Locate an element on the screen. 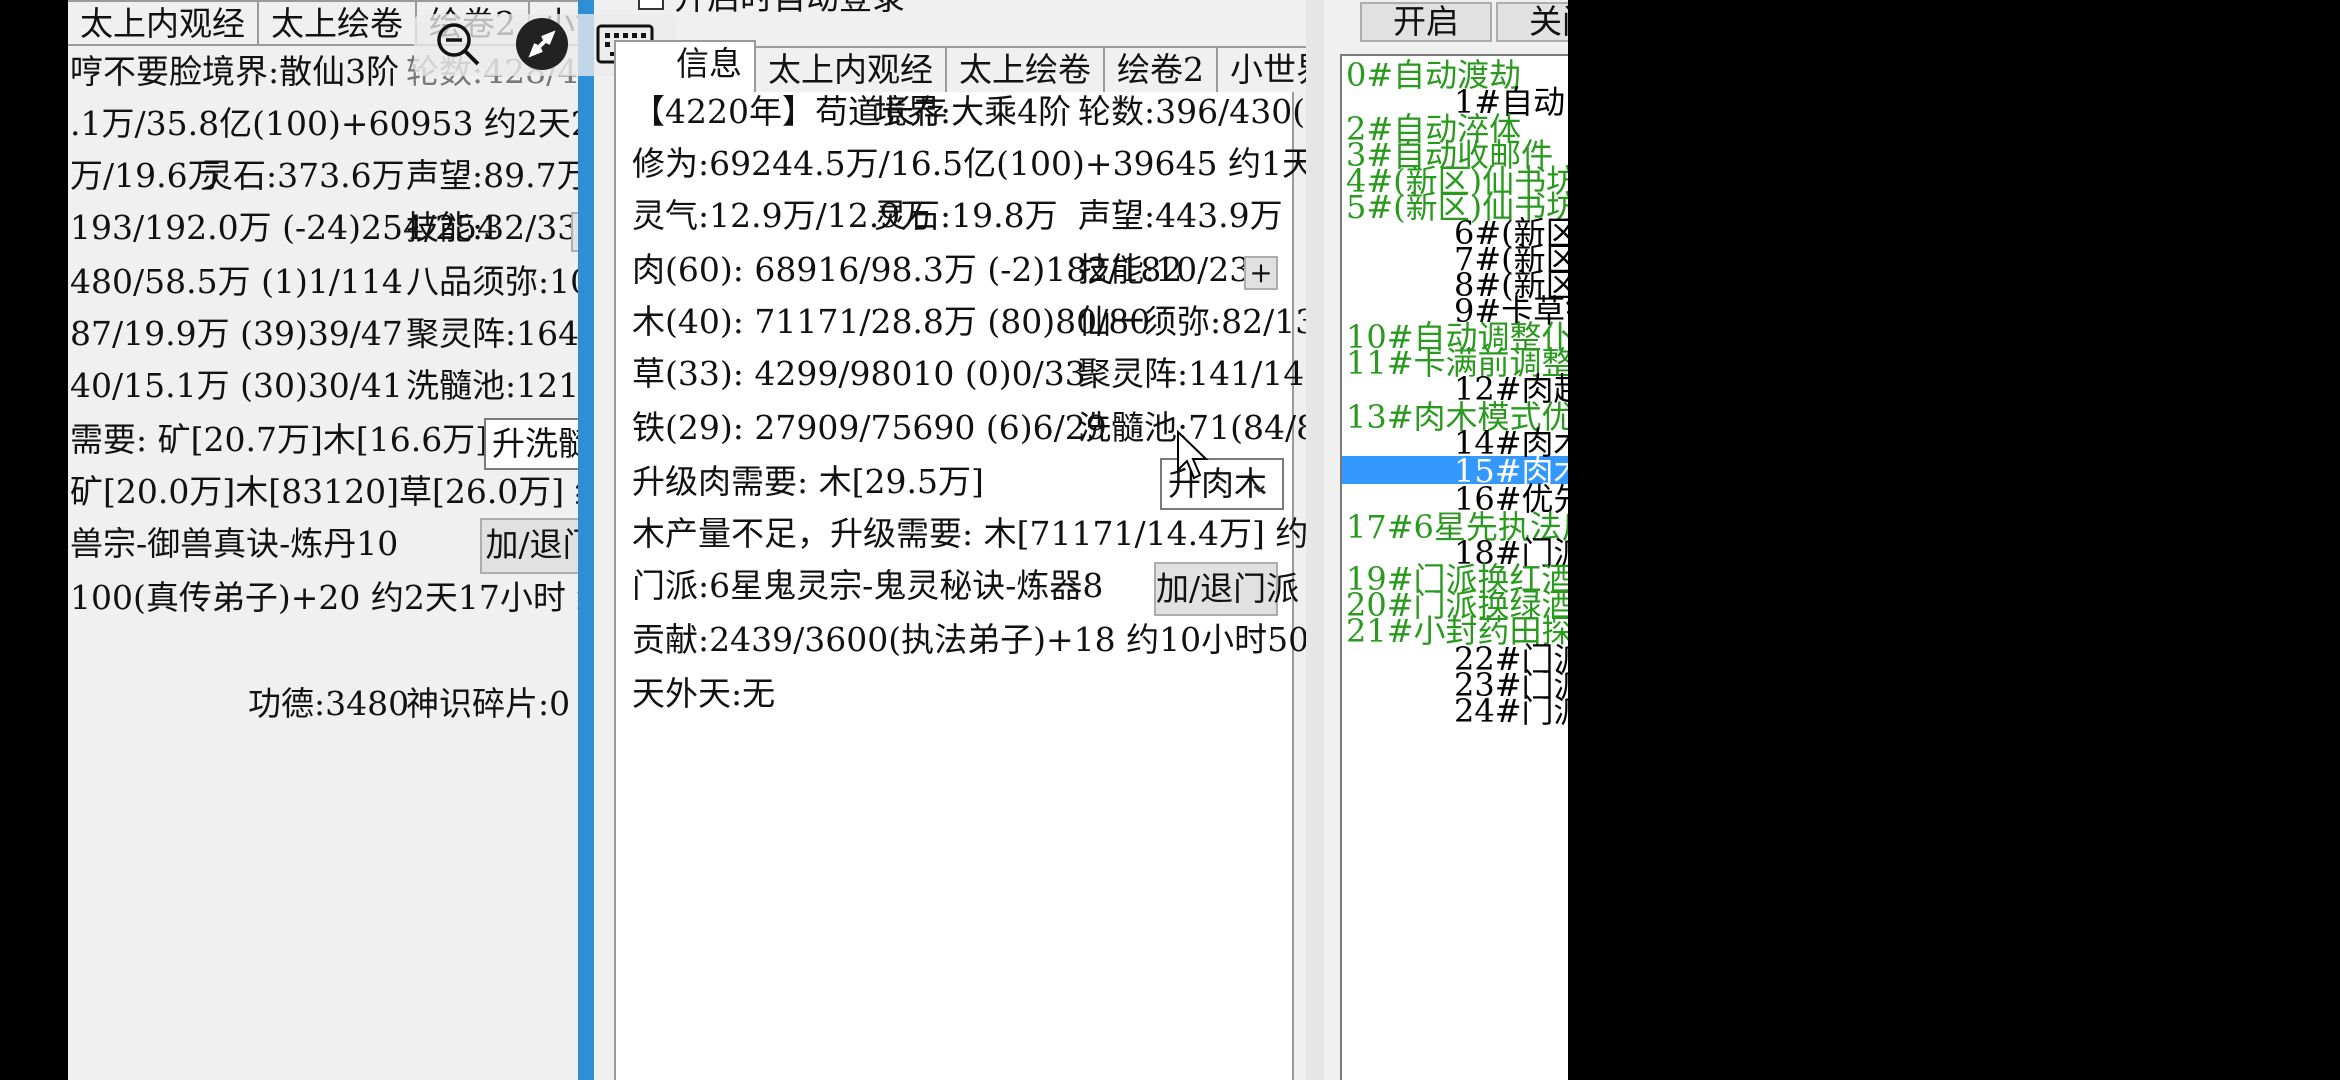 This screenshot has width=2340, height=1080. tab-small-world: 小世界 is located at coordinates (1261, 69).